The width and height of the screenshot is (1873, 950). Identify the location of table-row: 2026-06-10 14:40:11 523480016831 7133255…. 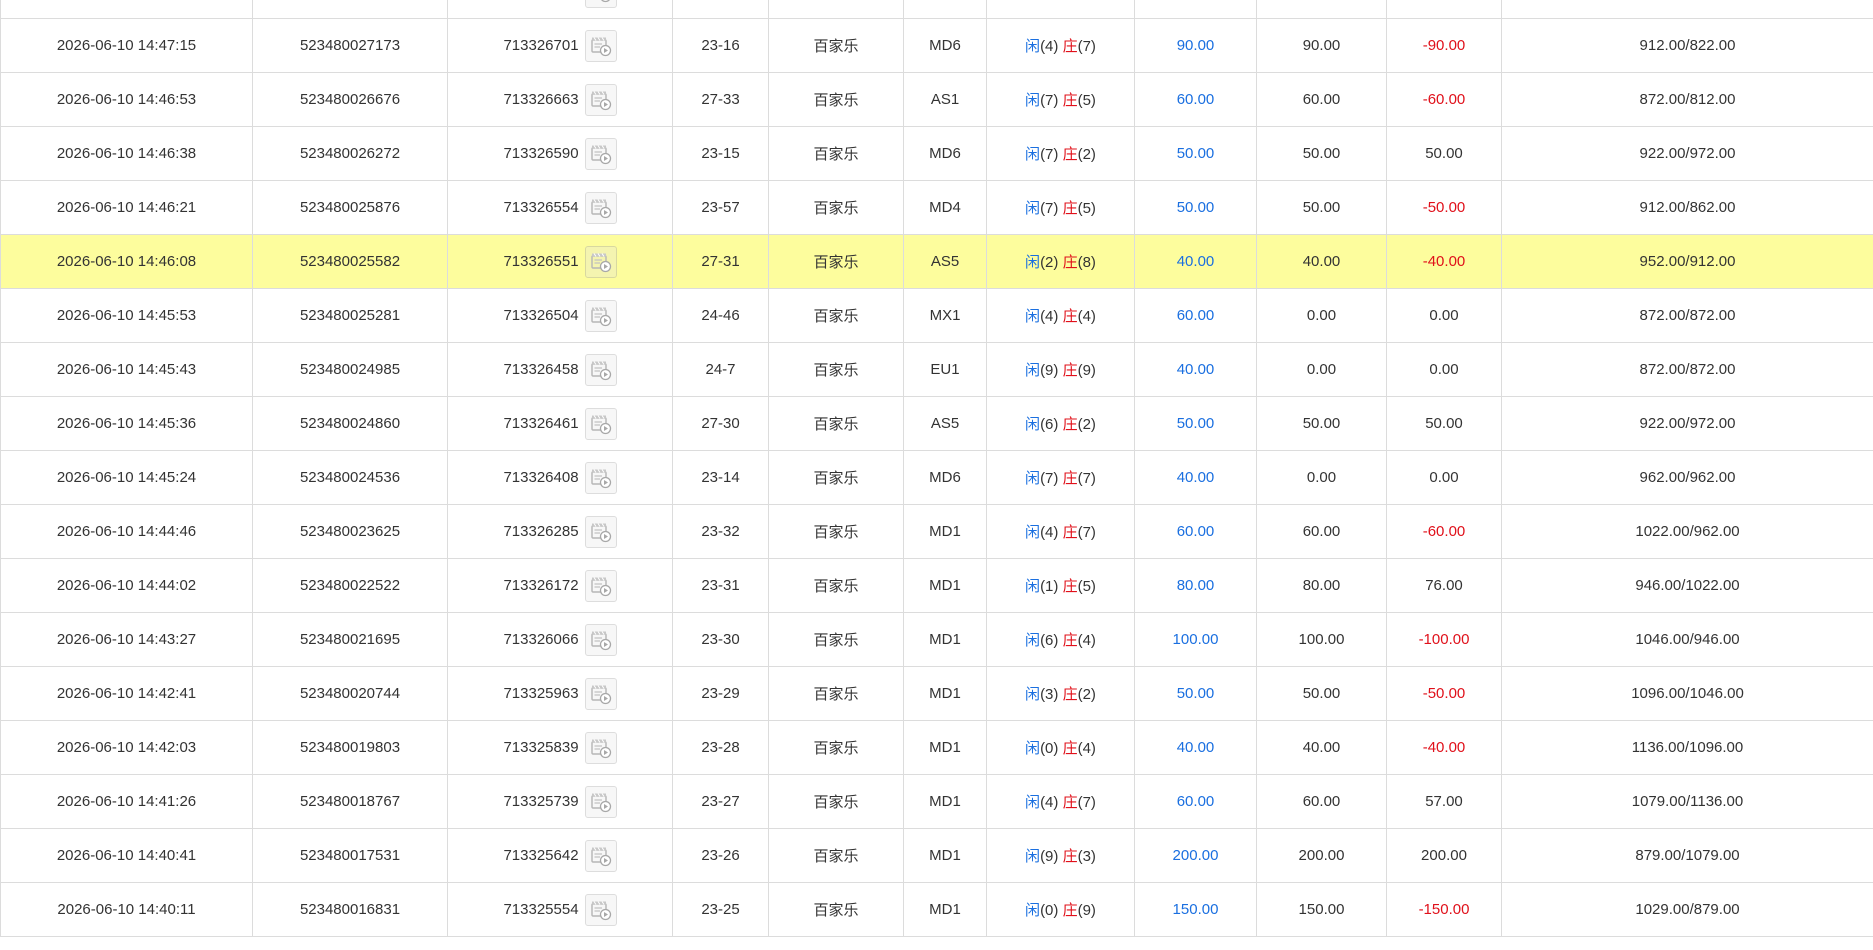
(936, 909).